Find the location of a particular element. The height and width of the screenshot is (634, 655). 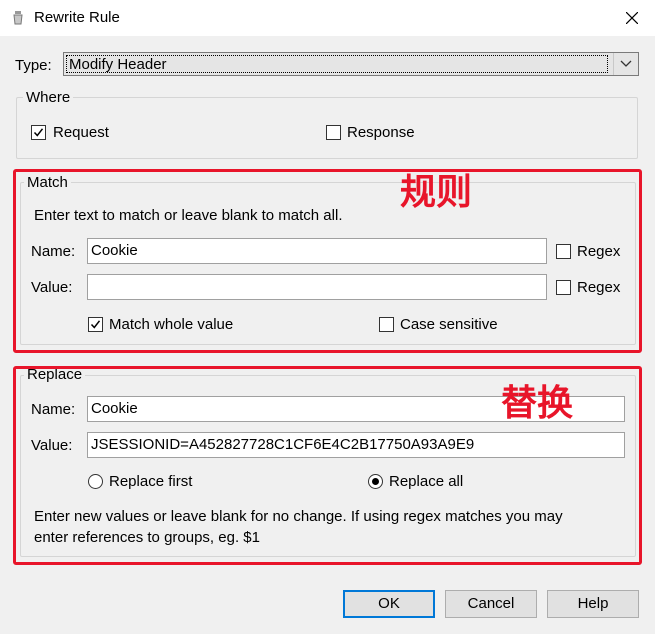

type-label: Type: is located at coordinates (33, 65).